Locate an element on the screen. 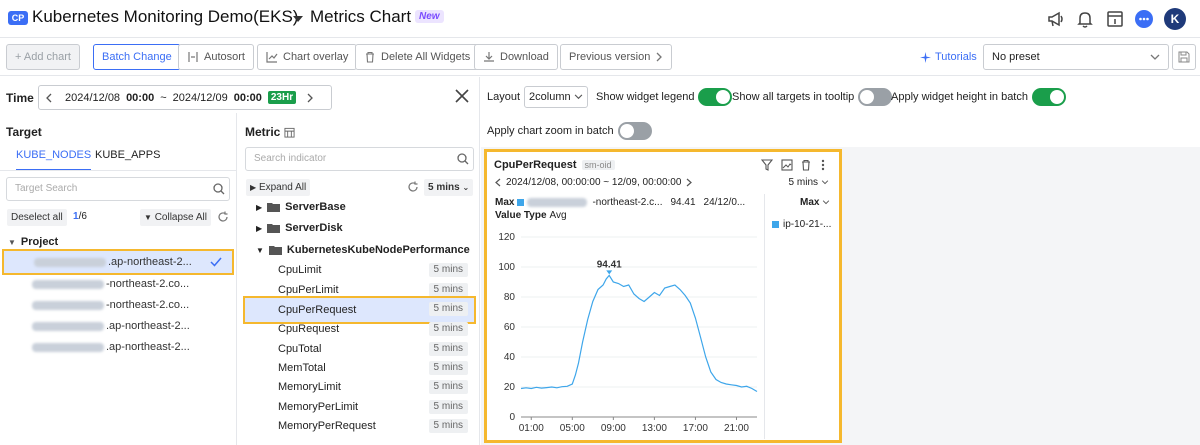 Image resolution: width=1200 pixels, height=445 pixels. folder-kubenode-performance: ▼ KubernetesKubeNodePerformance is located at coordinates (363, 250).